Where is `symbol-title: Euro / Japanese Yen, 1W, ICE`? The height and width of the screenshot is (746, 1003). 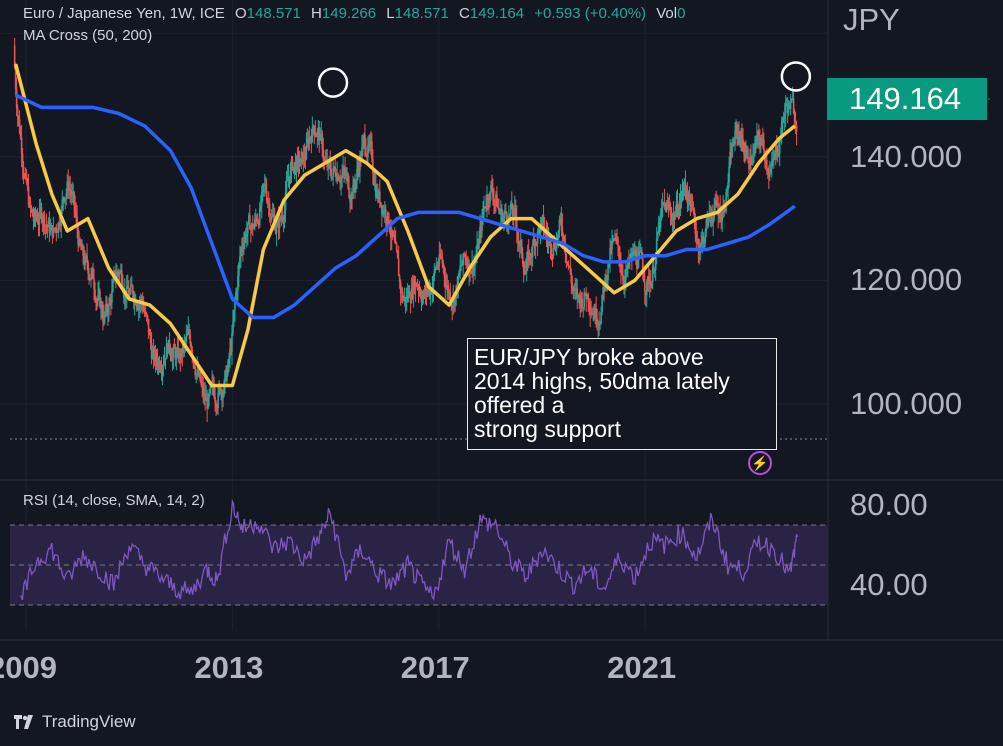
symbol-title: Euro / Japanese Yen, 1W, ICE is located at coordinates (124, 13).